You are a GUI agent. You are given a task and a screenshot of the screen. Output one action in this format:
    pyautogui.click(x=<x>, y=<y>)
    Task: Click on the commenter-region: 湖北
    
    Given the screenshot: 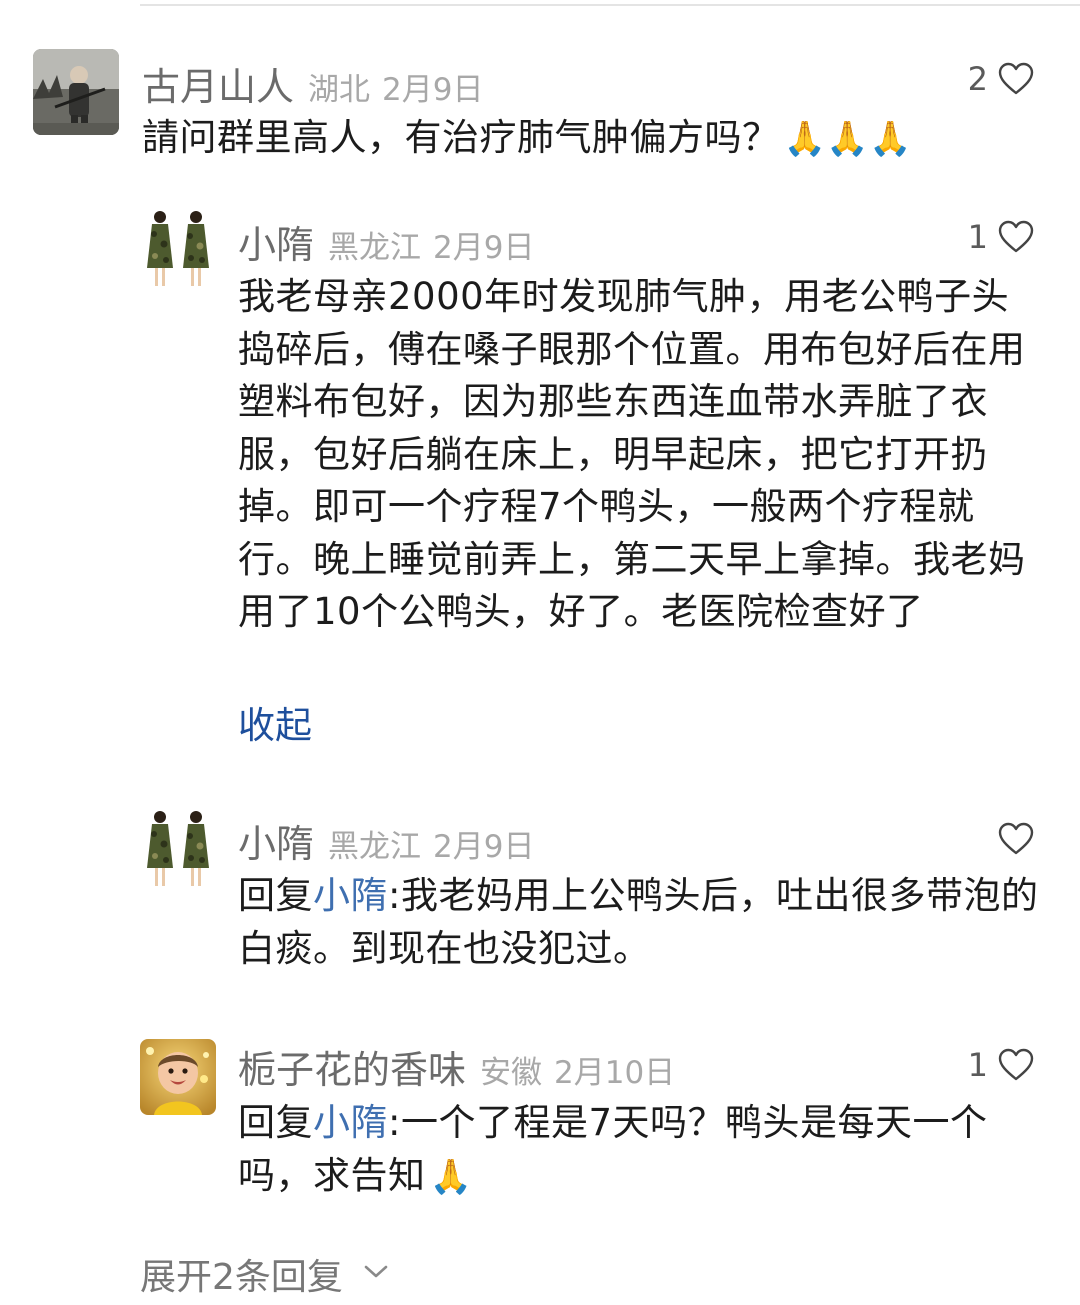 What is the action you would take?
    pyautogui.click(x=339, y=90)
    